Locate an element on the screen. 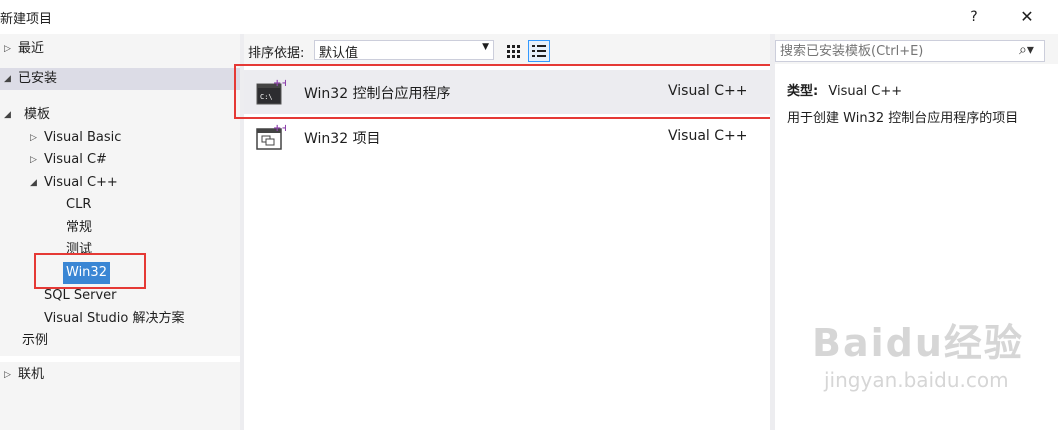 This screenshot has width=1058, height=430. tree-item-label-selected: Win32 is located at coordinates (86, 273).